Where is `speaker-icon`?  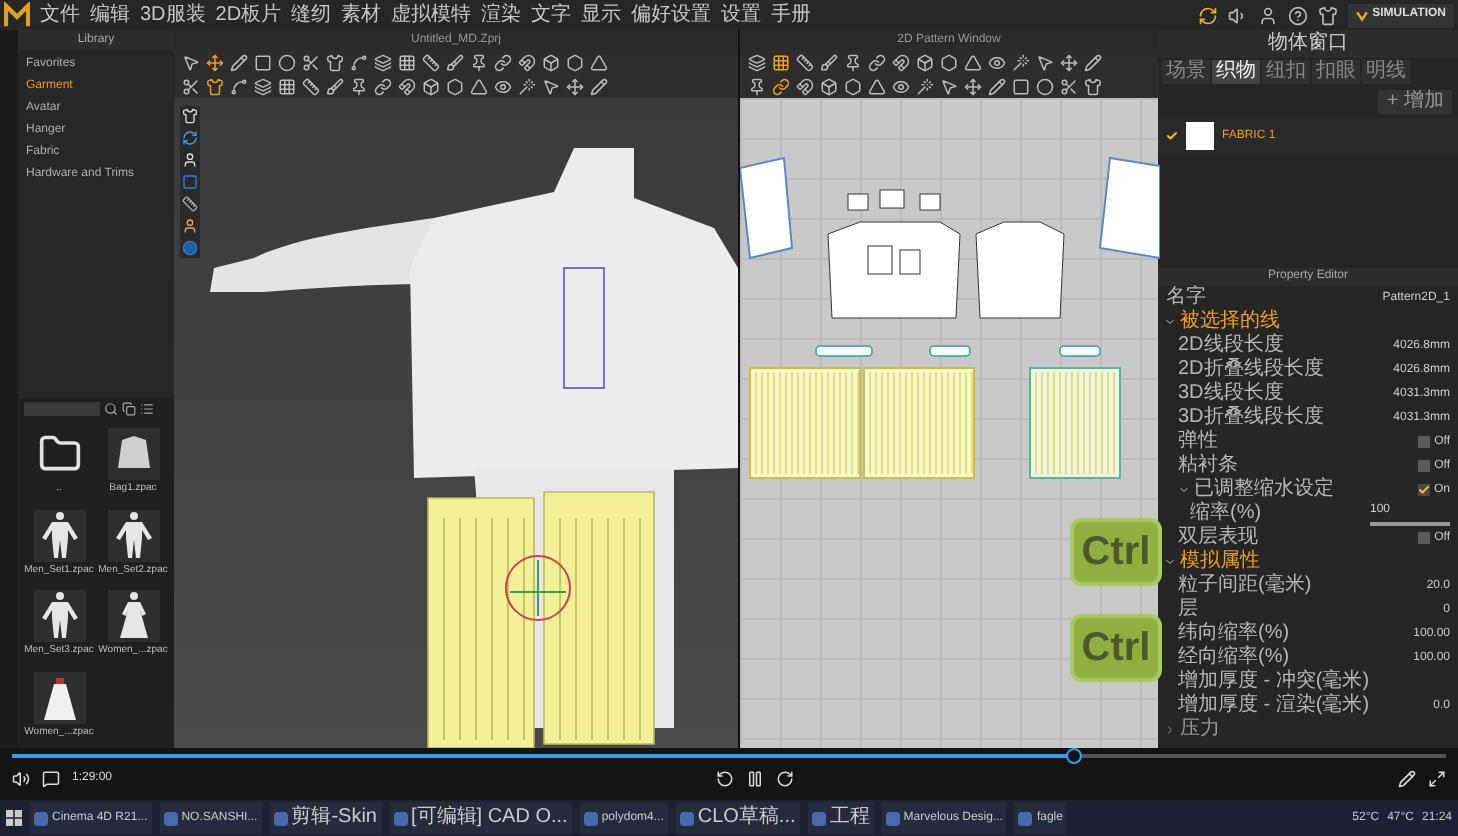
speaker-icon is located at coordinates (1238, 15).